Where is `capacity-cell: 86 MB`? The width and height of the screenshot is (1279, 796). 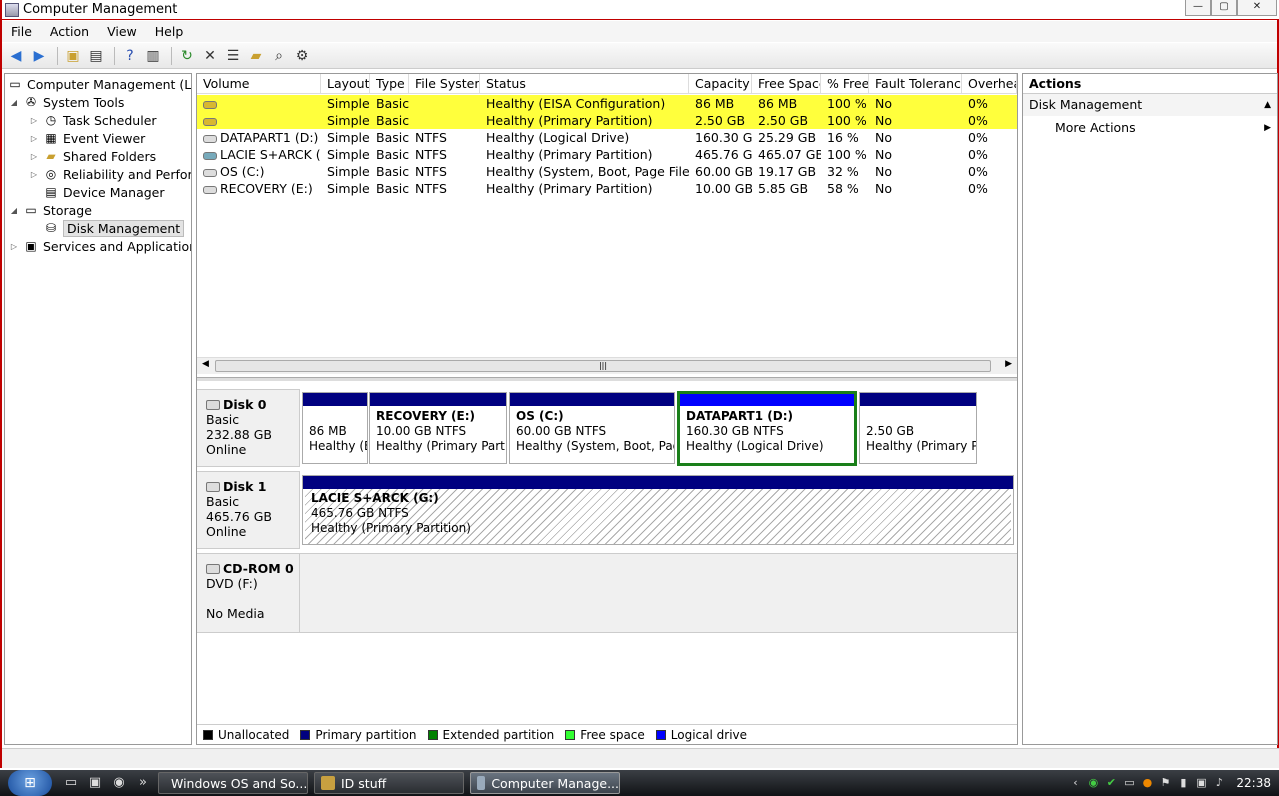
capacity-cell: 86 MB is located at coordinates (715, 103).